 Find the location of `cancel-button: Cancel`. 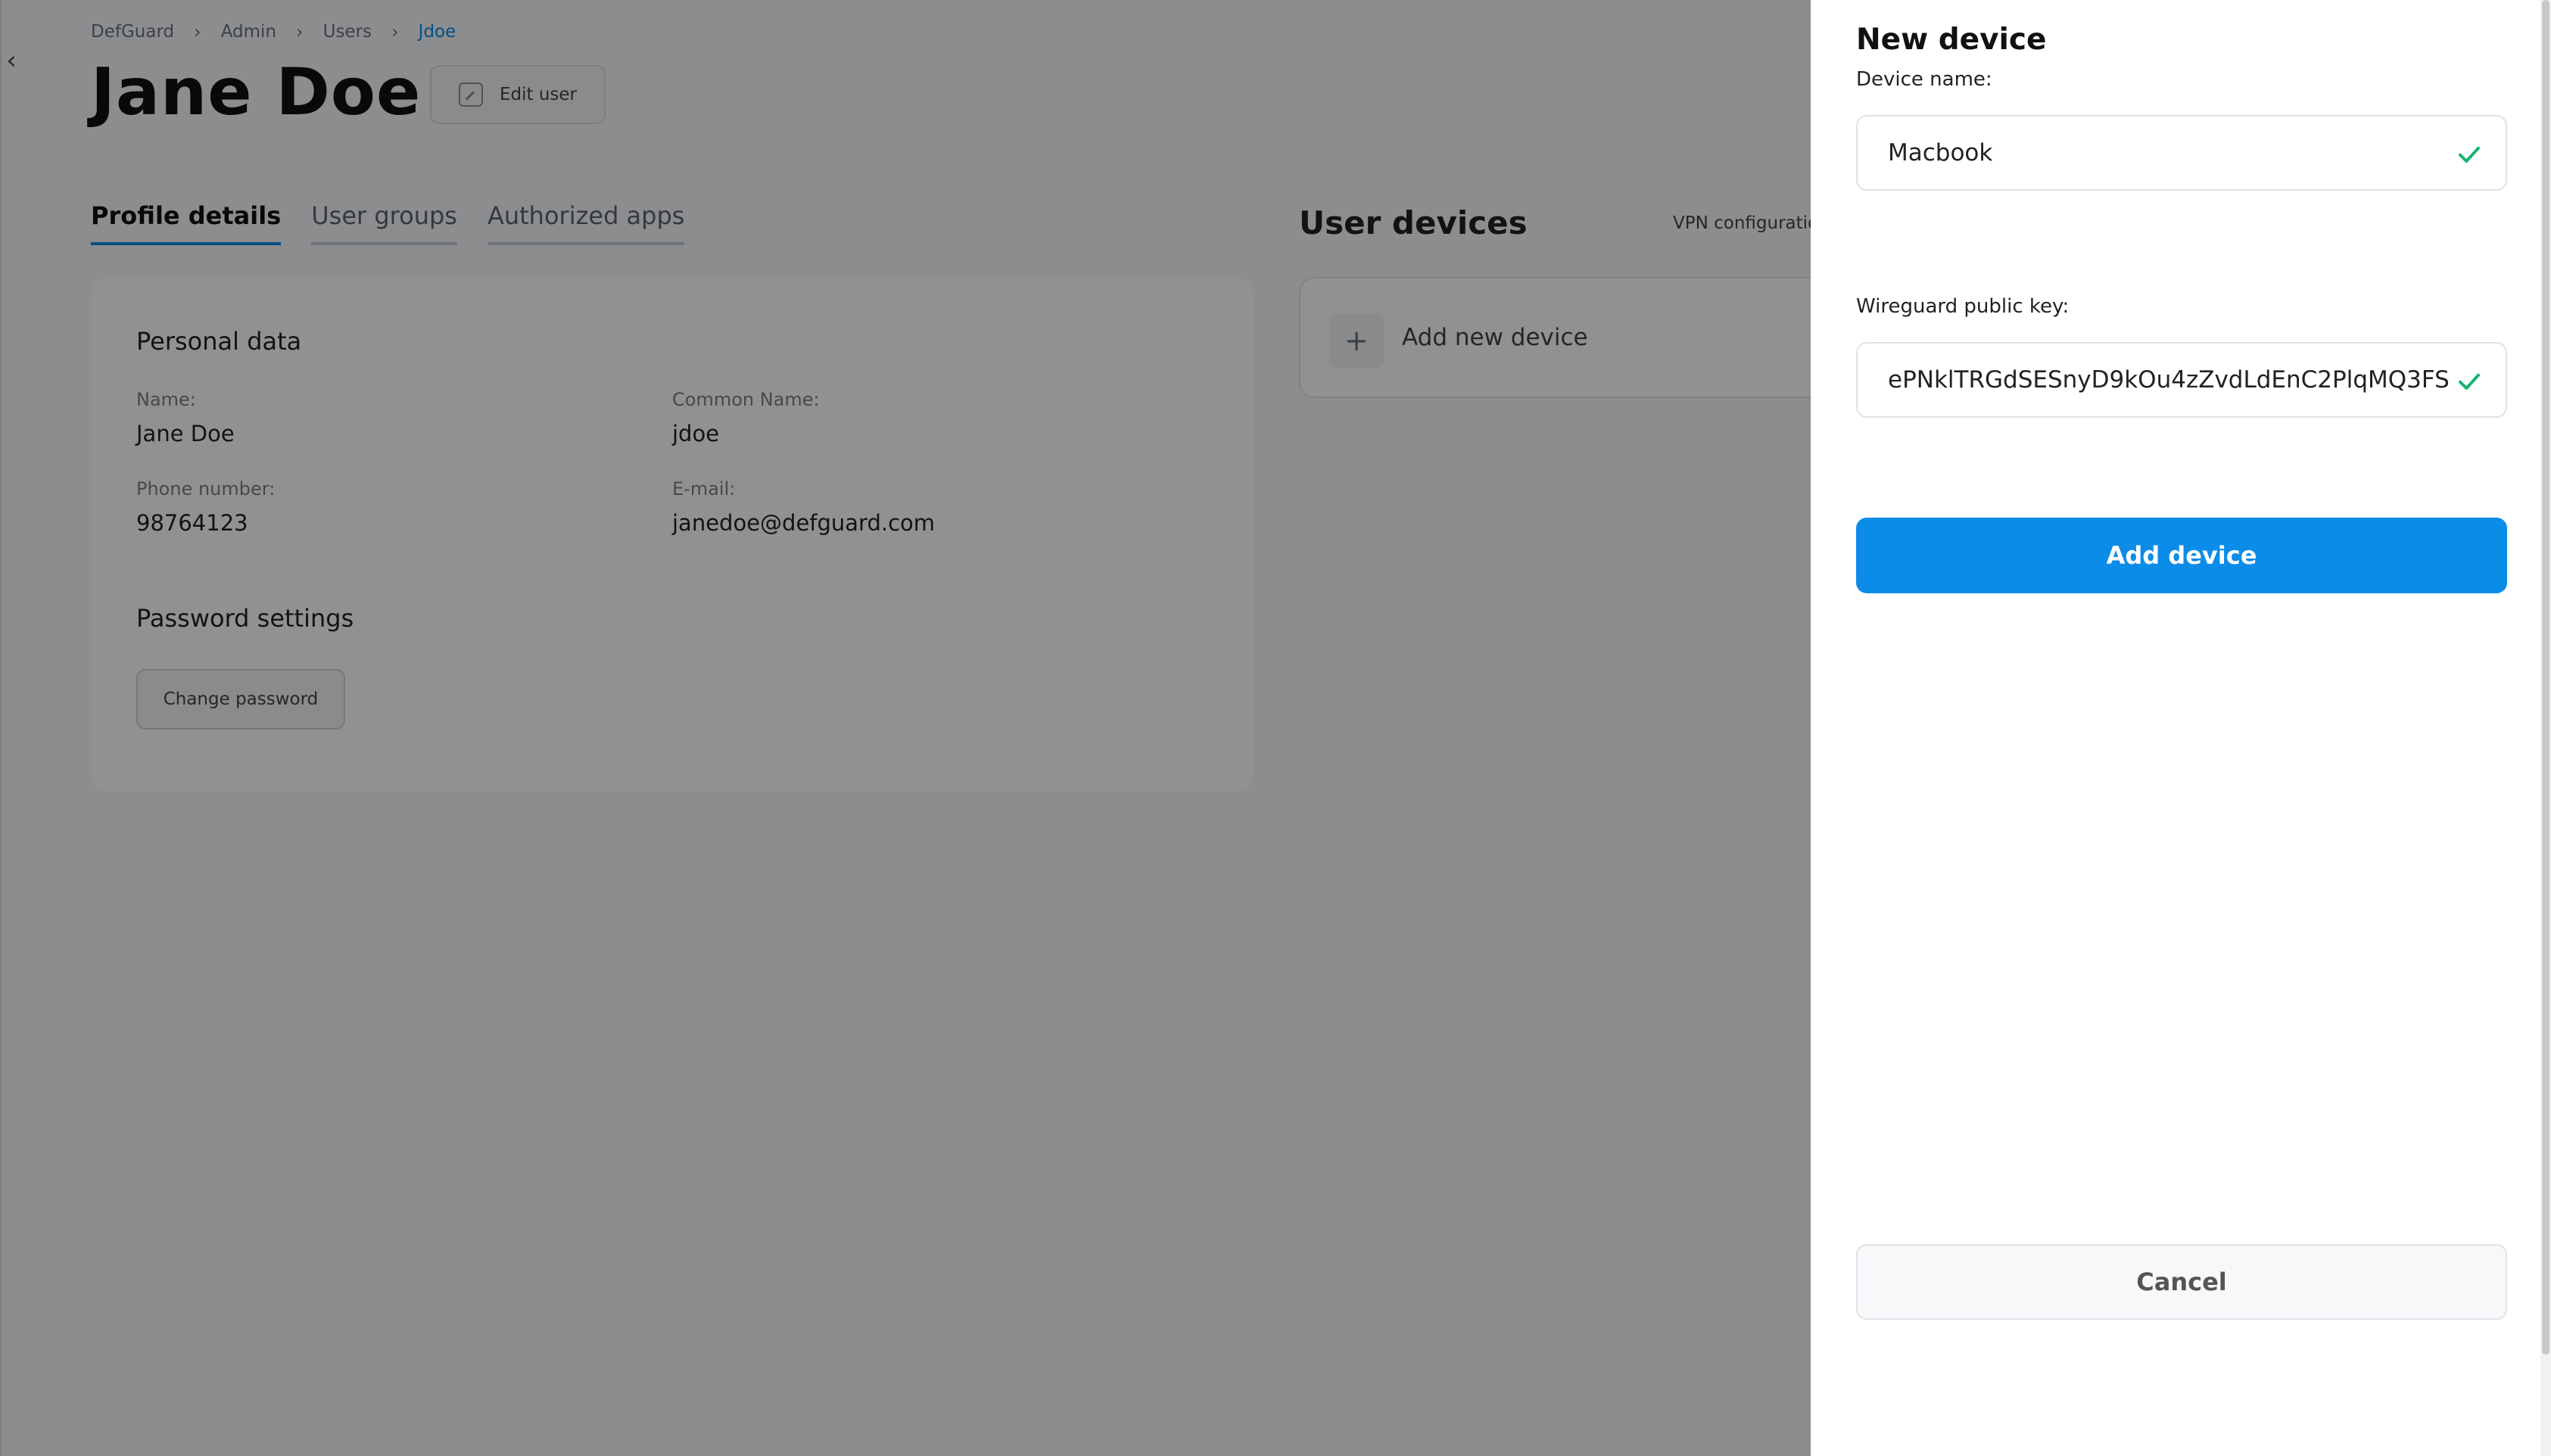

cancel-button: Cancel is located at coordinates (2181, 1282).